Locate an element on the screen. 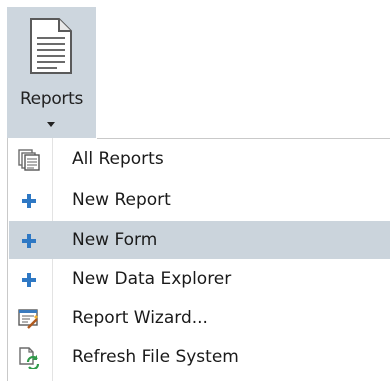 The image size is (390, 381). menu-item-label: New Report is located at coordinates (121, 200).